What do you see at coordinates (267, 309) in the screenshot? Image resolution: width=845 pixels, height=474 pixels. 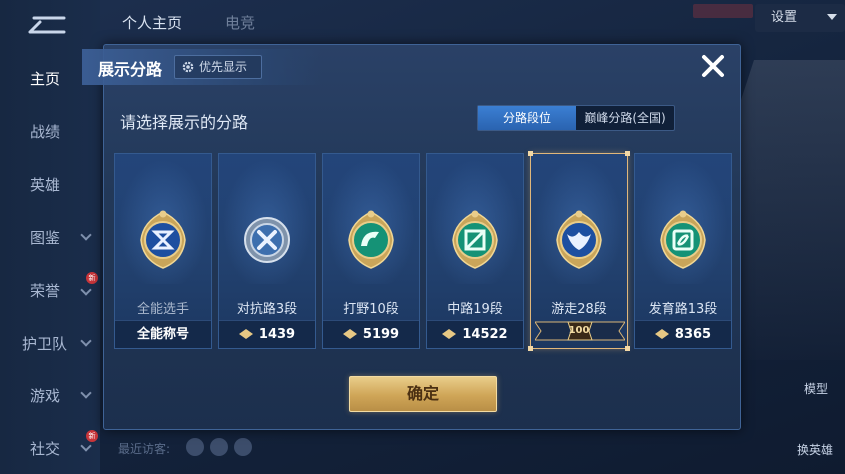 I see `lane-name: 对抗路3段` at bounding box center [267, 309].